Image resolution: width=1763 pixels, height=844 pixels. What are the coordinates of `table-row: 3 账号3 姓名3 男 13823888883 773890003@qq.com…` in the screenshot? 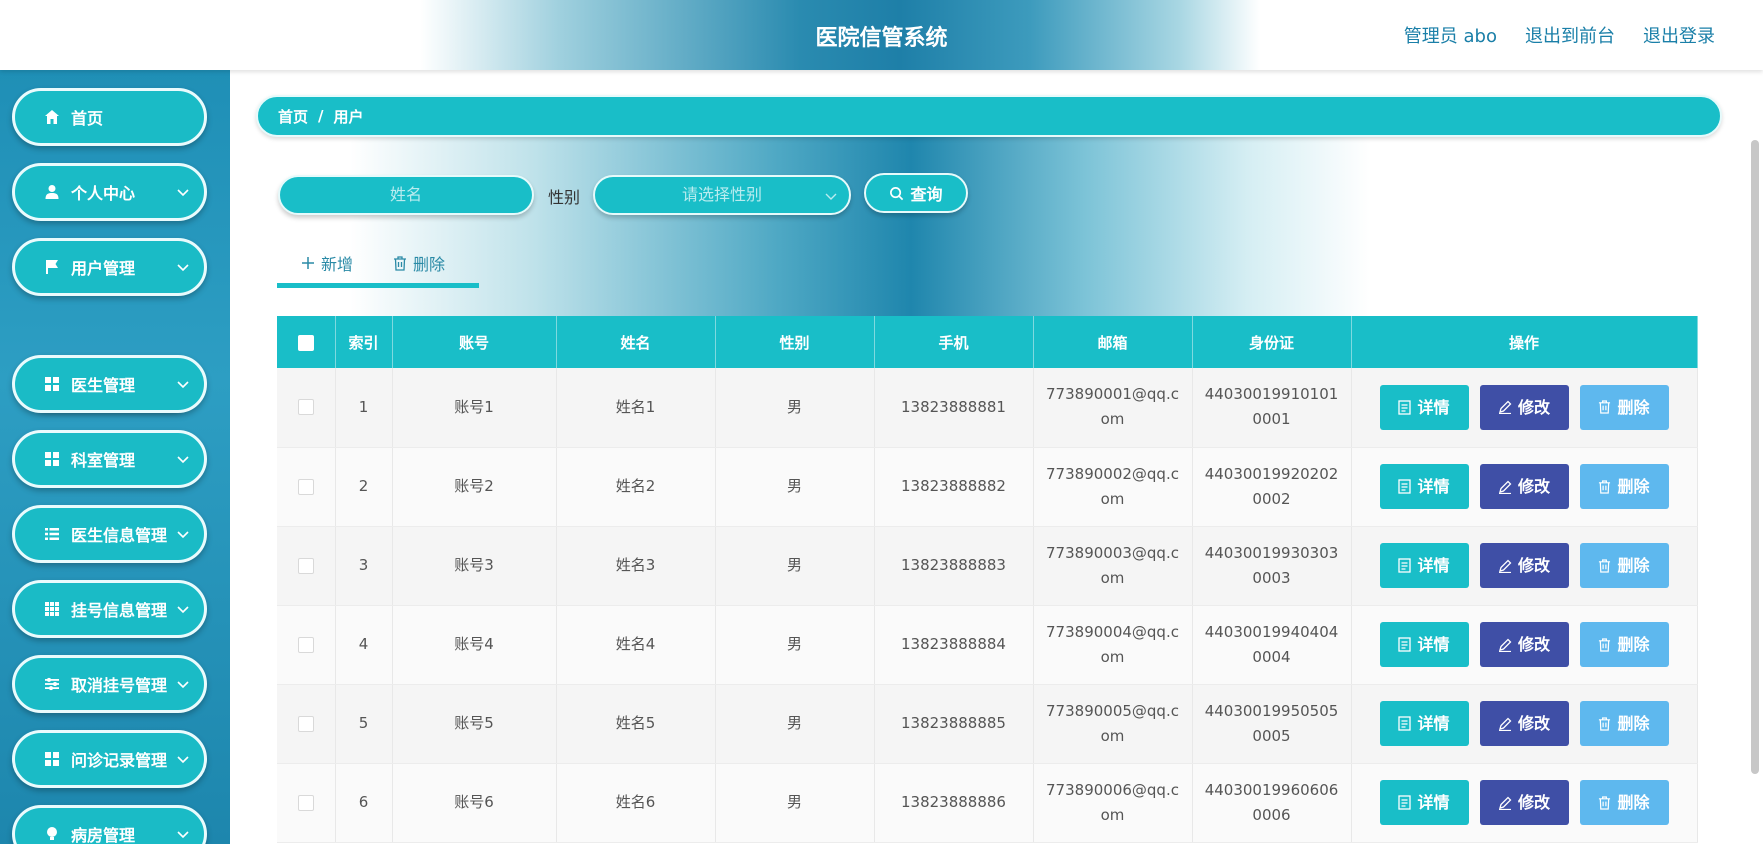 It's located at (987, 566).